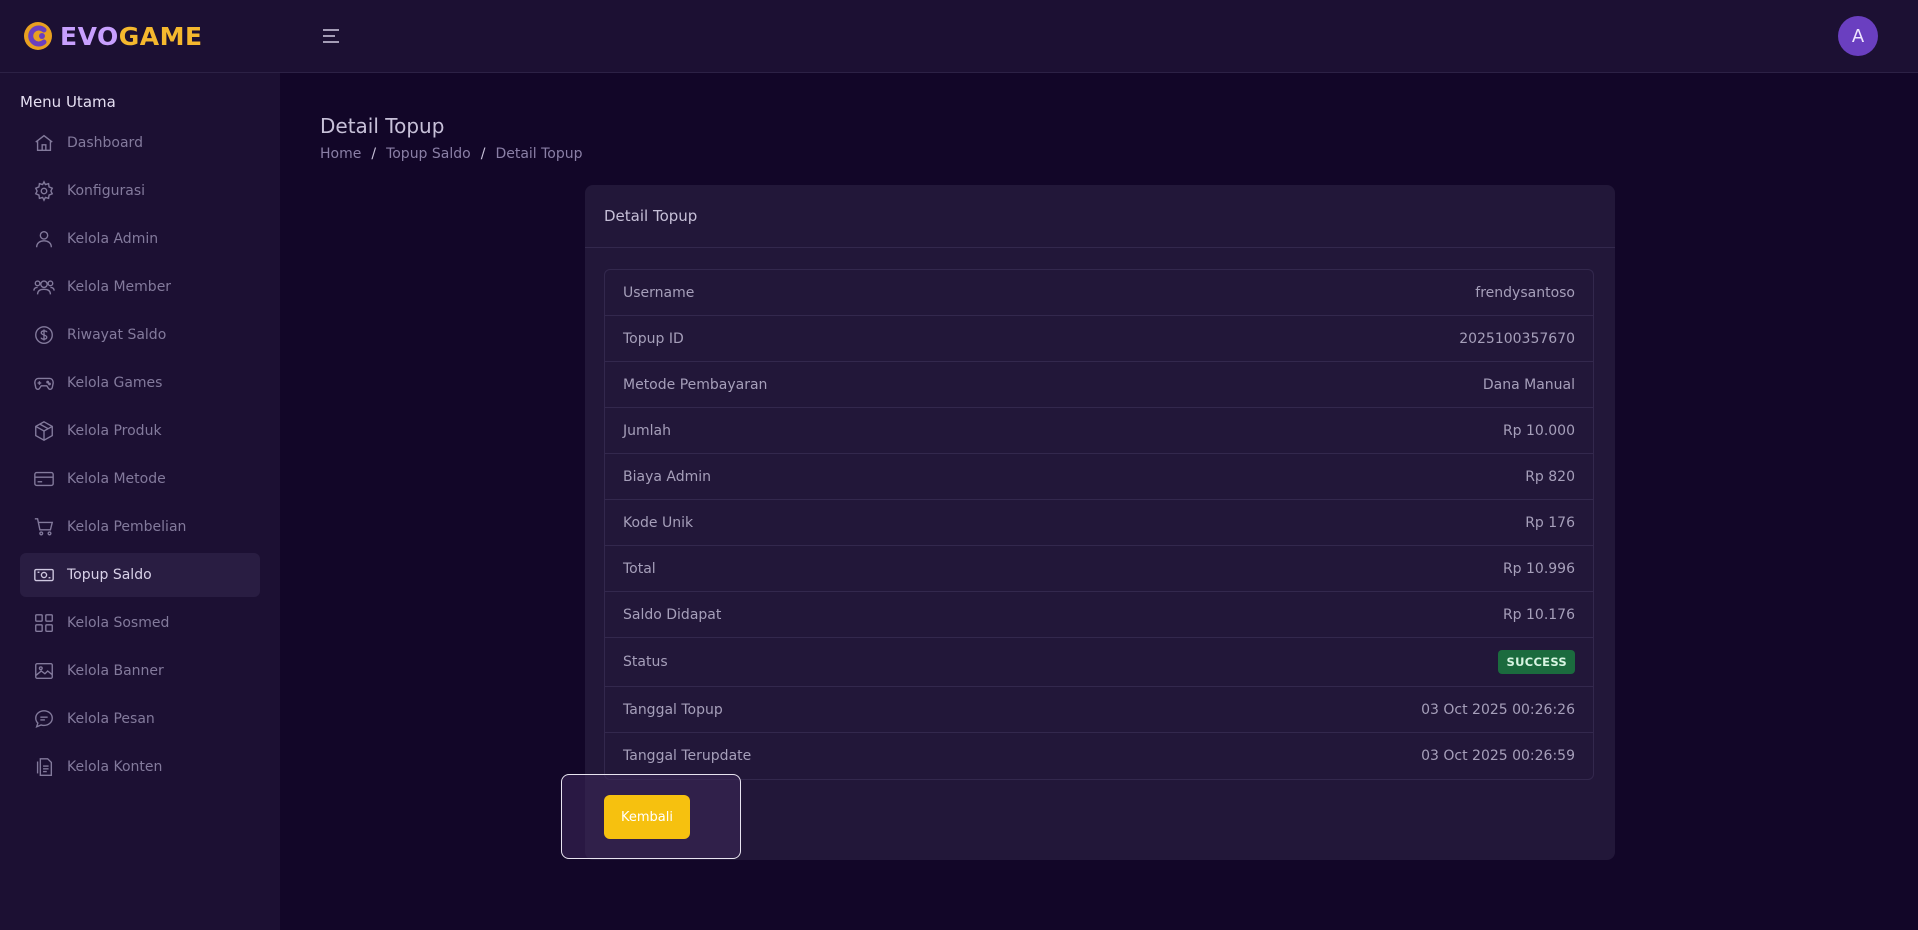 This screenshot has width=1918, height=930. What do you see at coordinates (647, 430) in the screenshot?
I see `row-label: Jumlah` at bounding box center [647, 430].